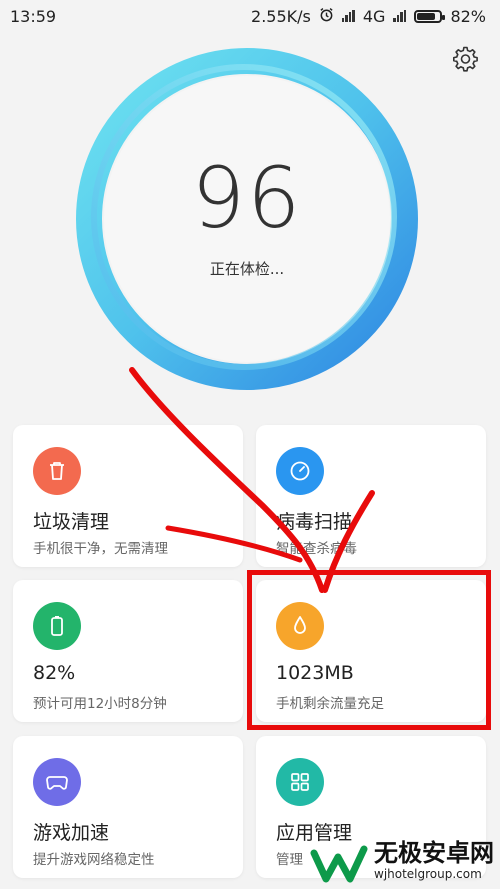 This screenshot has width=500, height=889. Describe the element at coordinates (430, 16) in the screenshot. I see `battery-icon` at that location.